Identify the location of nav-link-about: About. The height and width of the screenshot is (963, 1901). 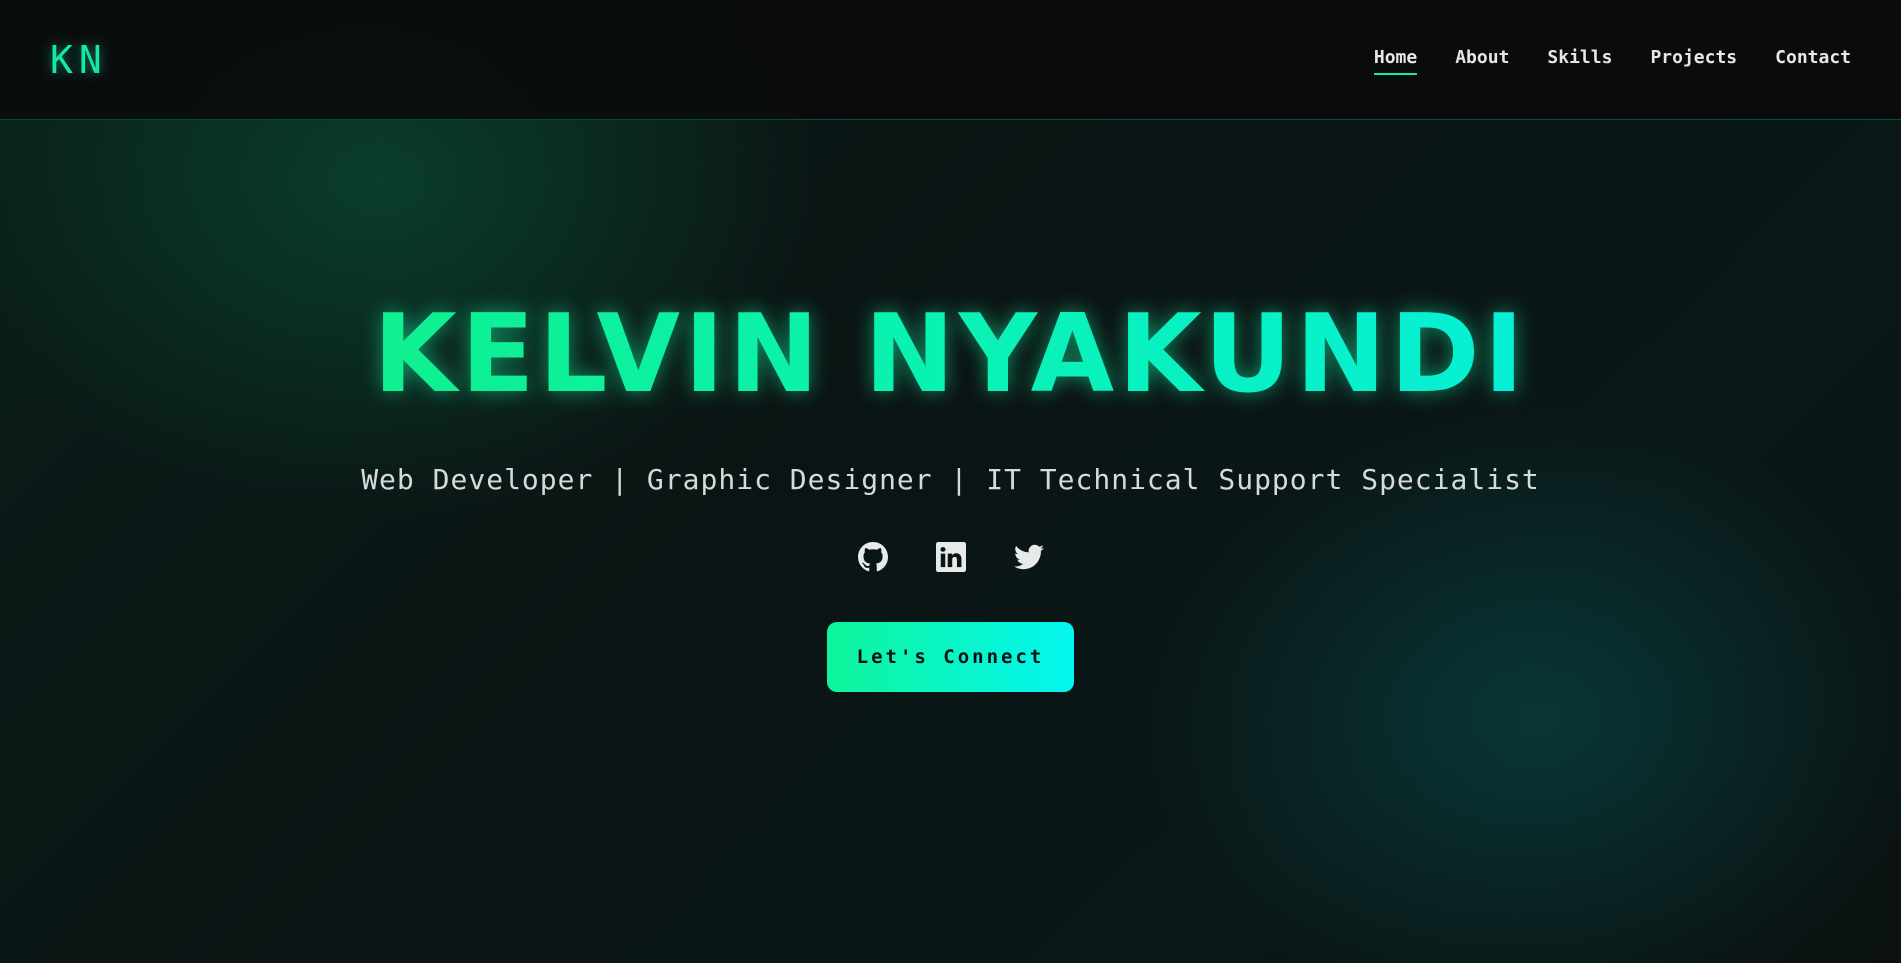
(1482, 60).